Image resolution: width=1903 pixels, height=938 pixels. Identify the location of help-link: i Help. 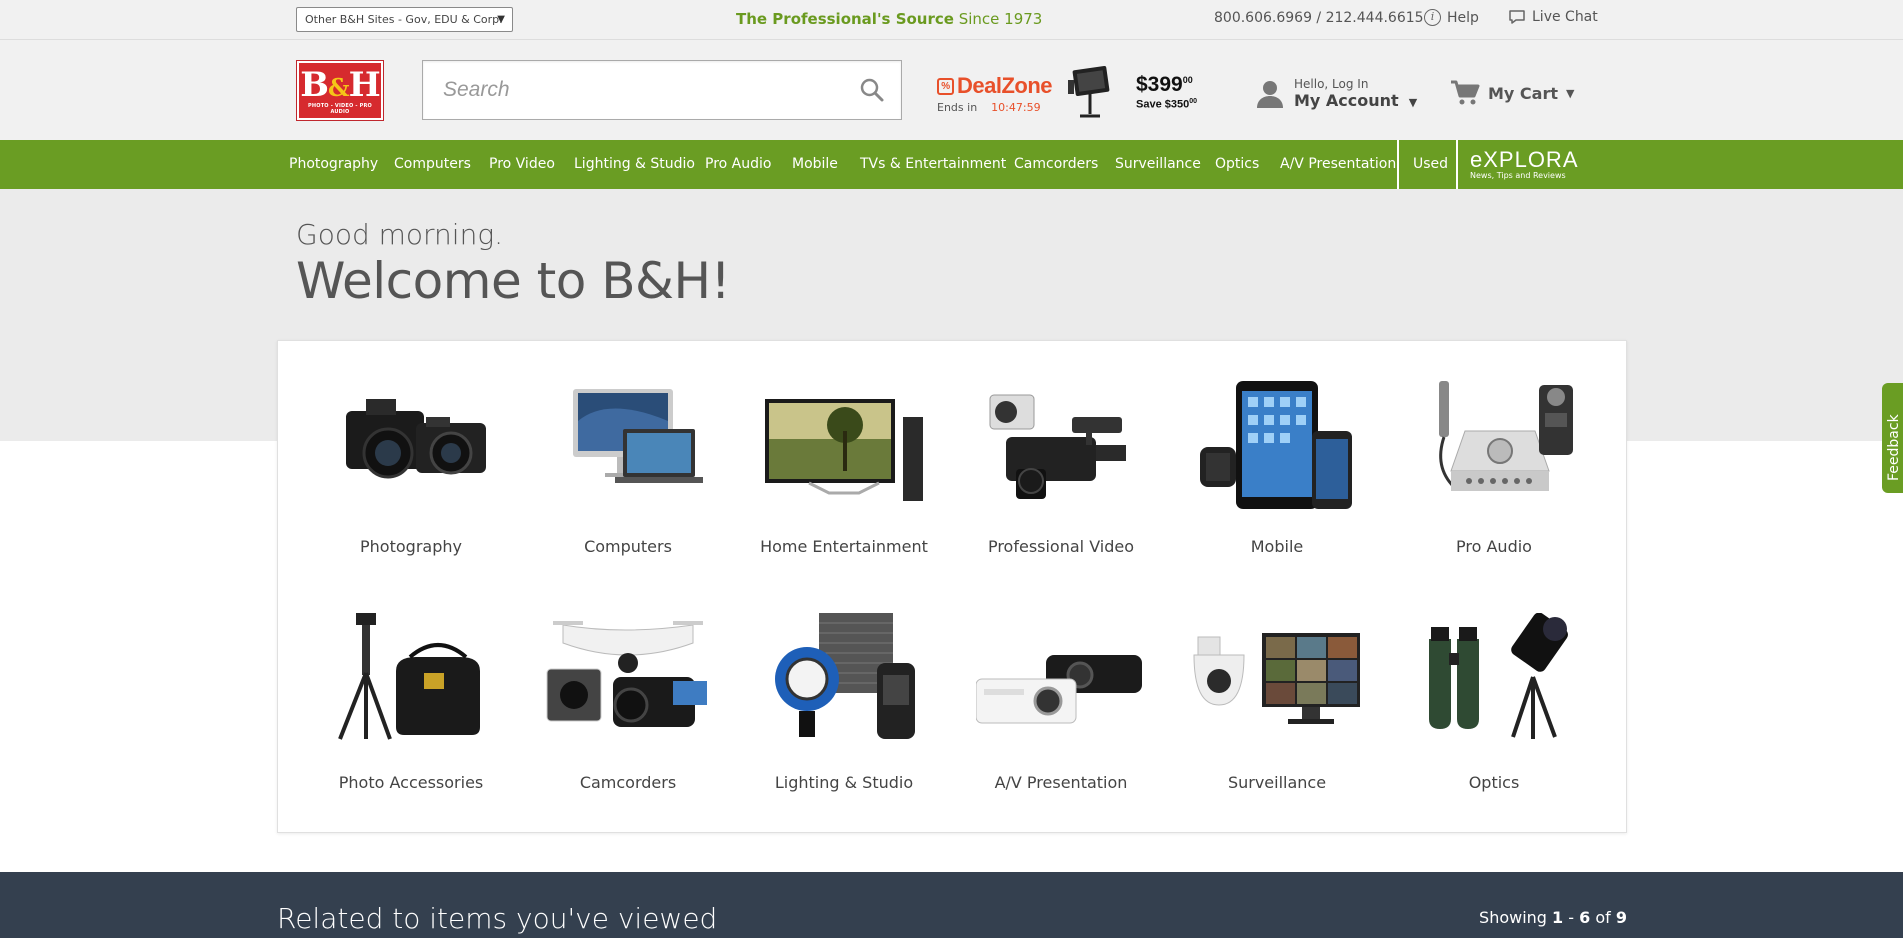
(1451, 17).